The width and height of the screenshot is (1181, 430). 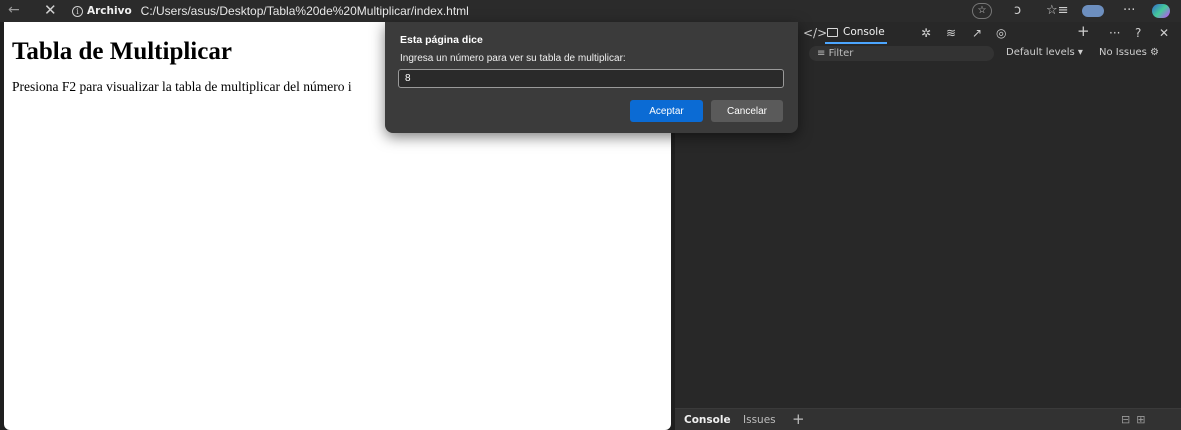 What do you see at coordinates (1017, 11) in the screenshot?
I see `copilot-icon: ↄ` at bounding box center [1017, 11].